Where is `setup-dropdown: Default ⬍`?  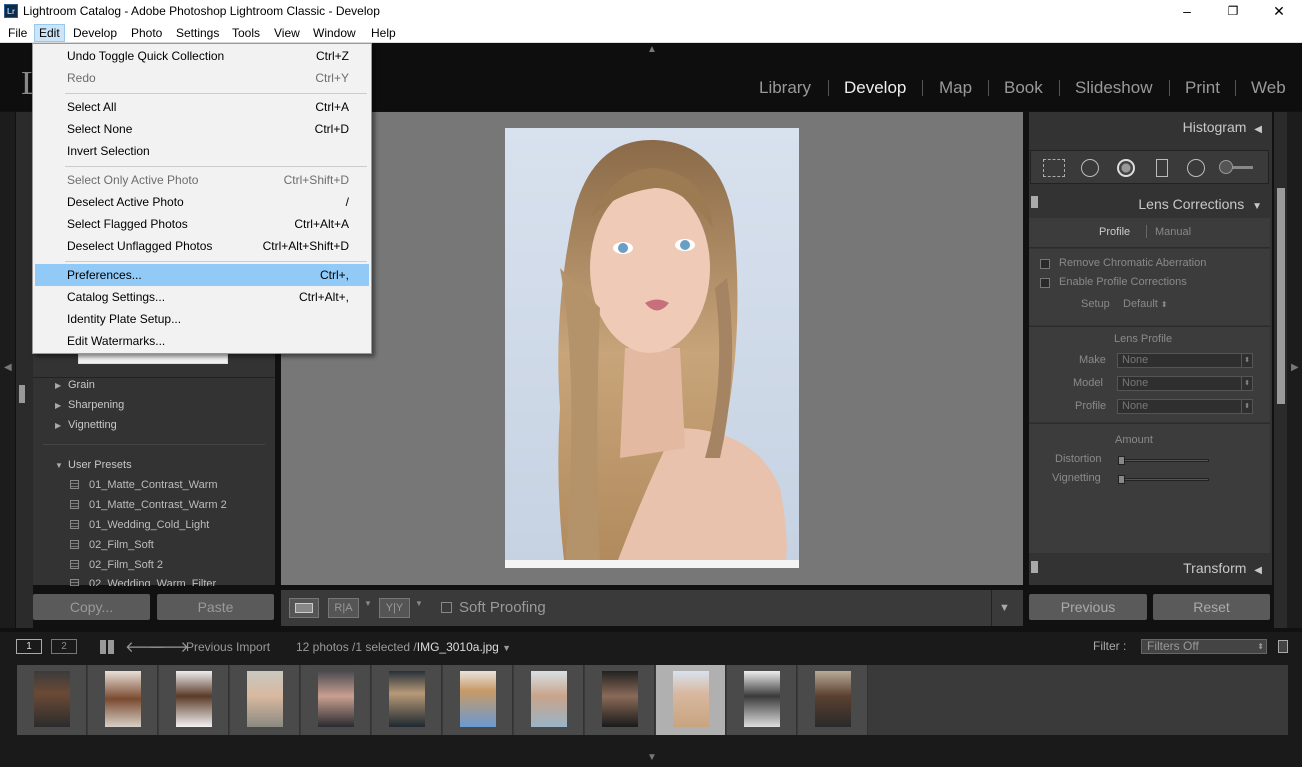 setup-dropdown: Default ⬍ is located at coordinates (1145, 304).